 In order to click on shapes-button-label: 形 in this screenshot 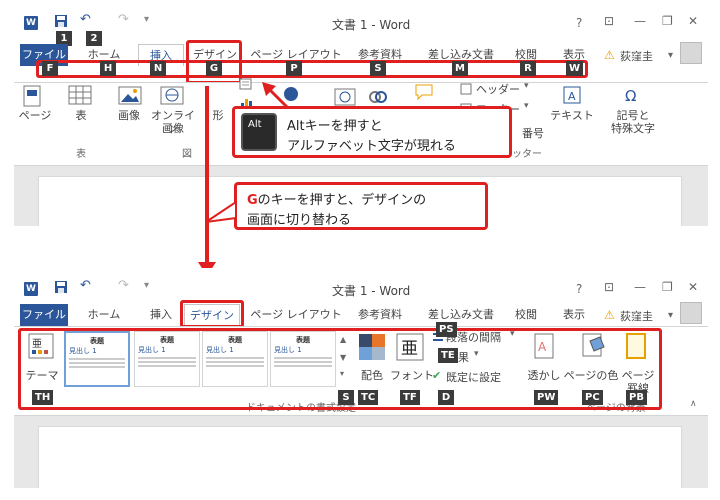, I will do `click(218, 115)`.